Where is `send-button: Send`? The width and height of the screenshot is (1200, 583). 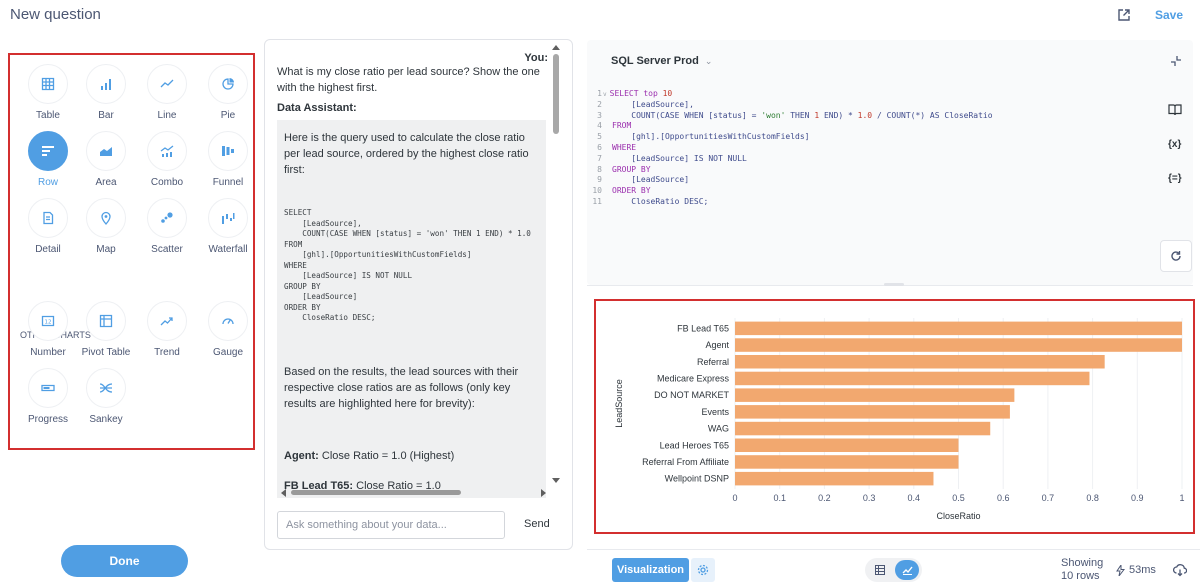
send-button: Send is located at coordinates (537, 524).